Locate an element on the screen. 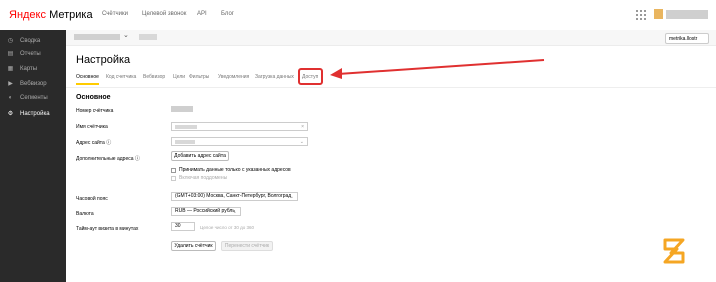  watermark-logo is located at coordinates (674, 251).